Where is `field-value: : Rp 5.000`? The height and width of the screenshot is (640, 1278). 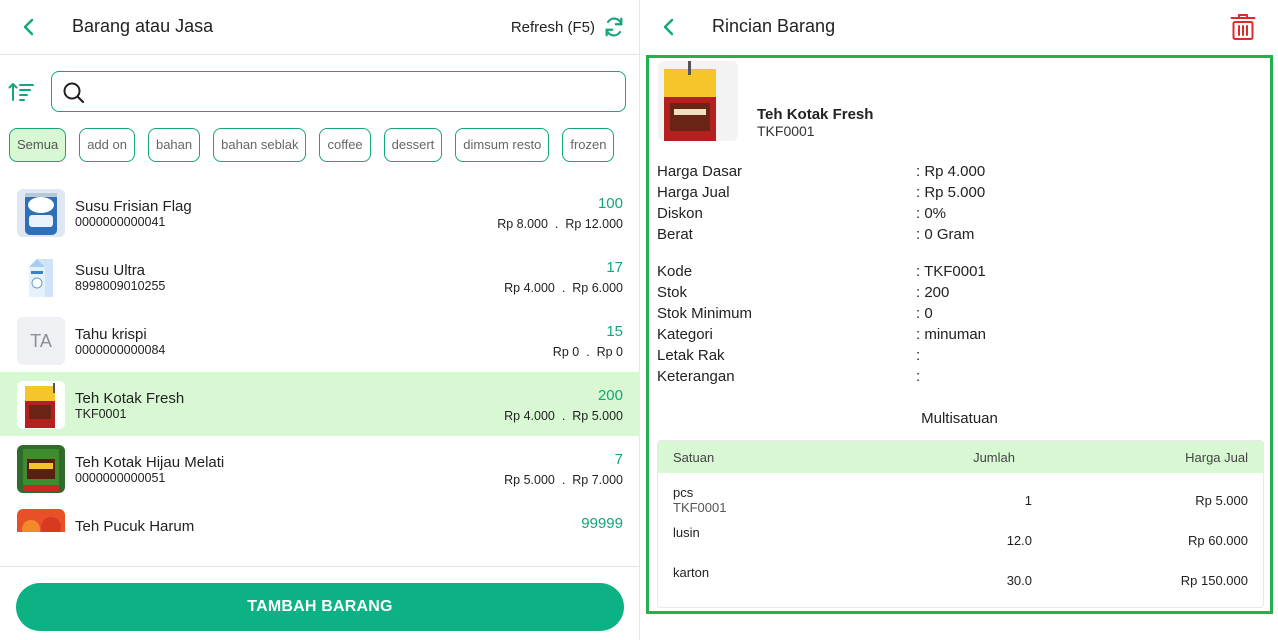 field-value: : Rp 5.000 is located at coordinates (951, 192).